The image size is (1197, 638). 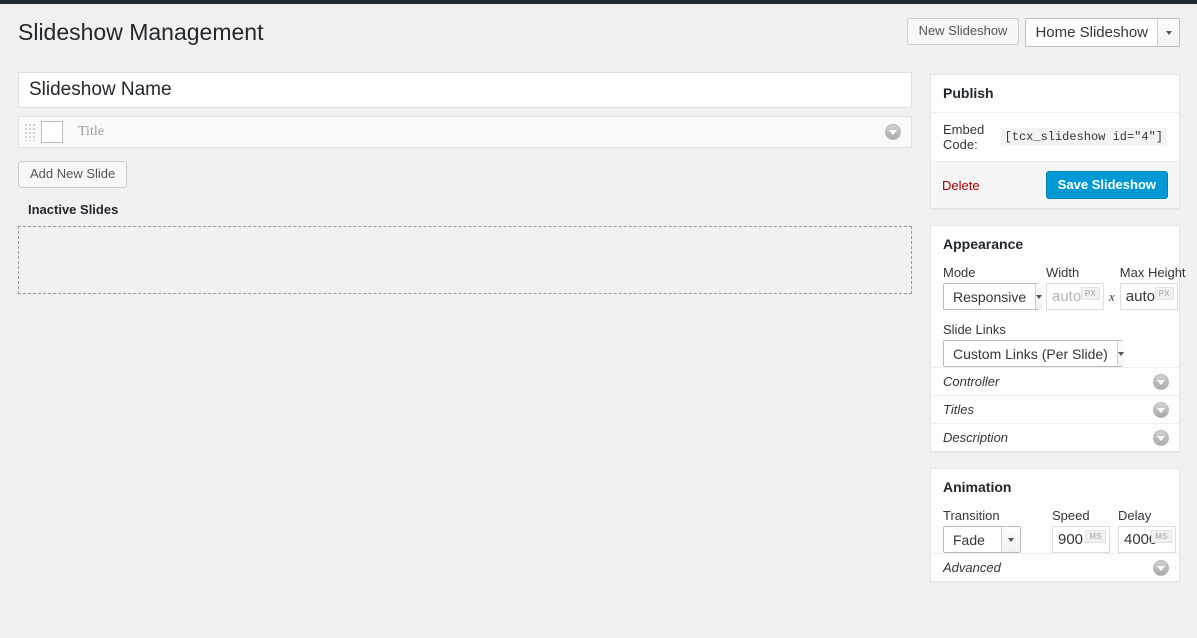 What do you see at coordinates (73, 209) in the screenshot?
I see `inactive-slides-heading: Inactive Slides` at bounding box center [73, 209].